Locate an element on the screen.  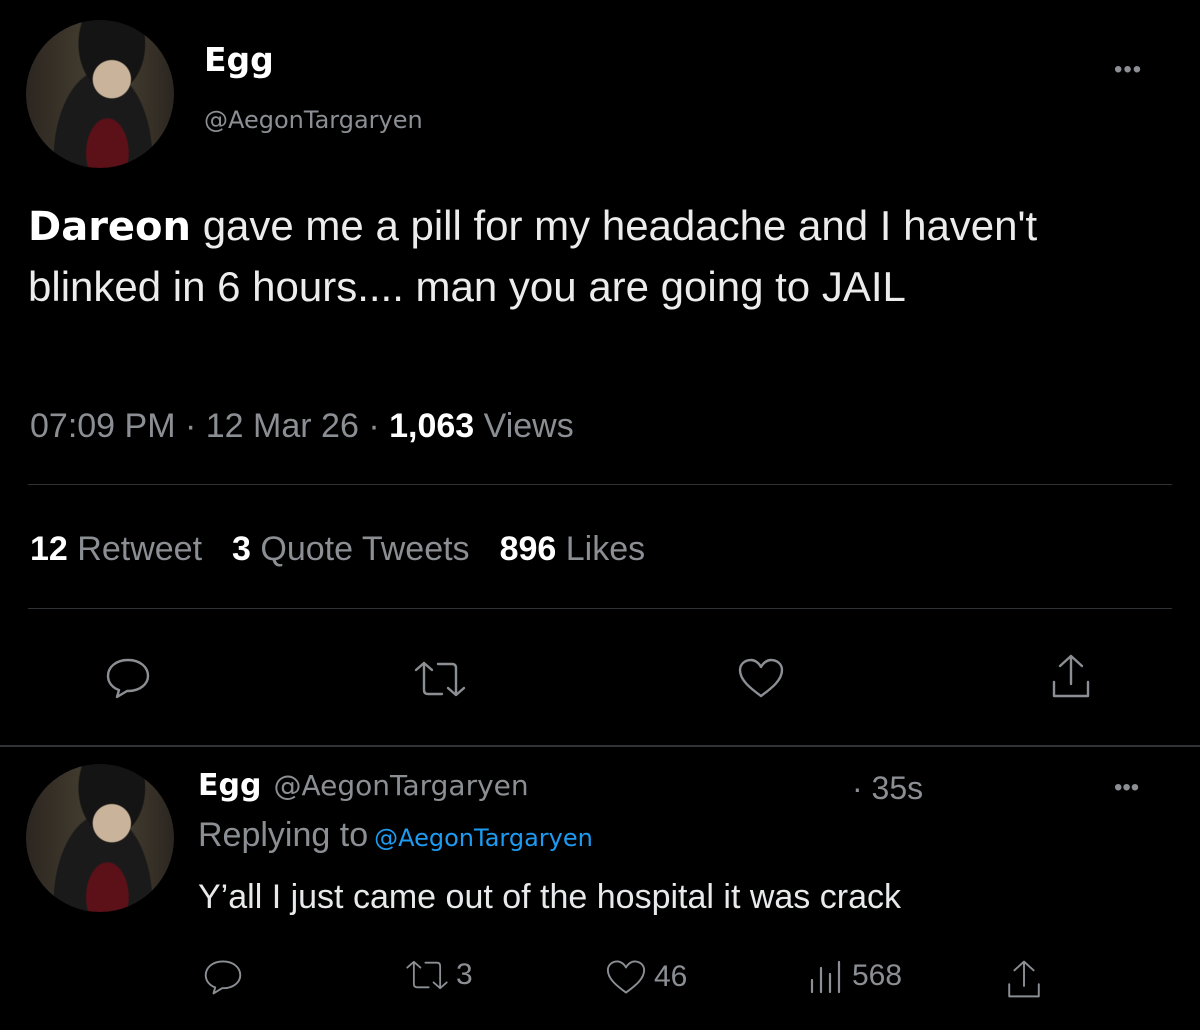
tweet-stats: 12 Retweet 3 Quote Tweets 896 Likes is located at coordinates (337, 549).